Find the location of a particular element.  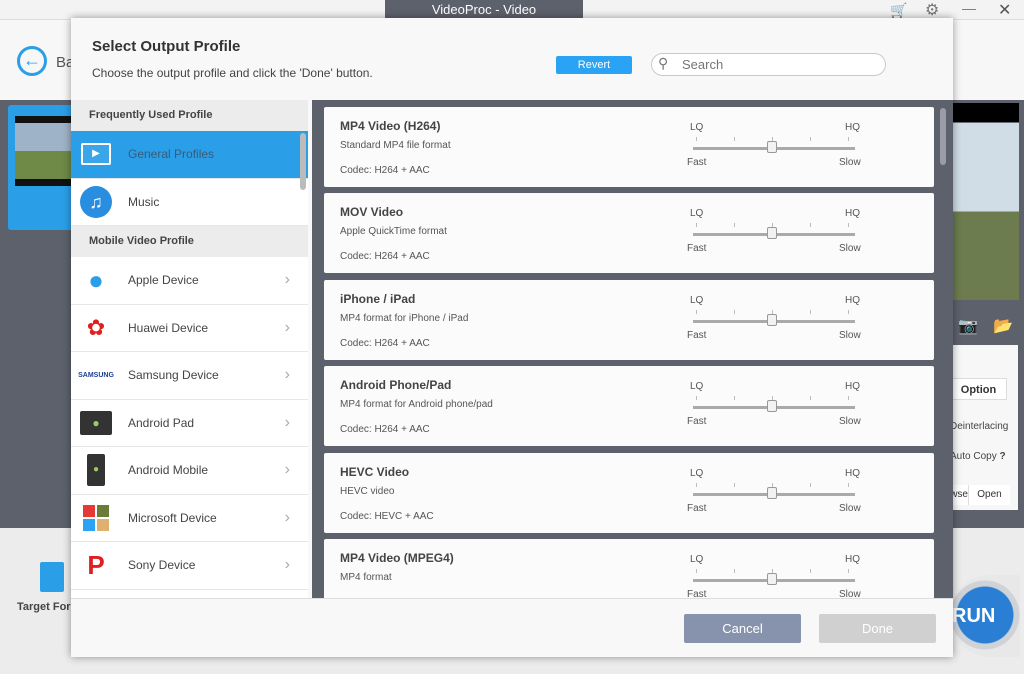

window-title: VideoProc - Video is located at coordinates (484, 10).